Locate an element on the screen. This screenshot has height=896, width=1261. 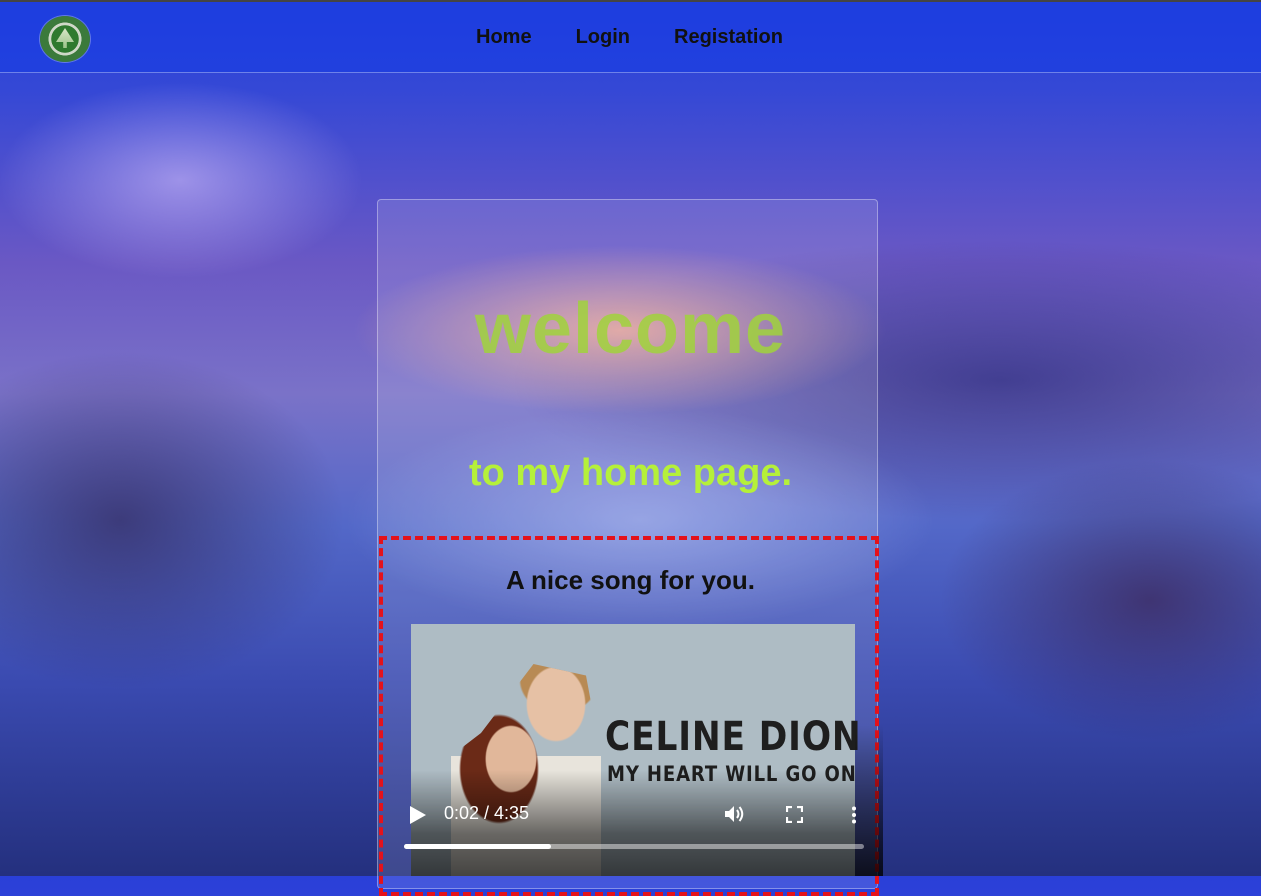
video-time-display: 0:02 / 4:35 is located at coordinates (487, 813).